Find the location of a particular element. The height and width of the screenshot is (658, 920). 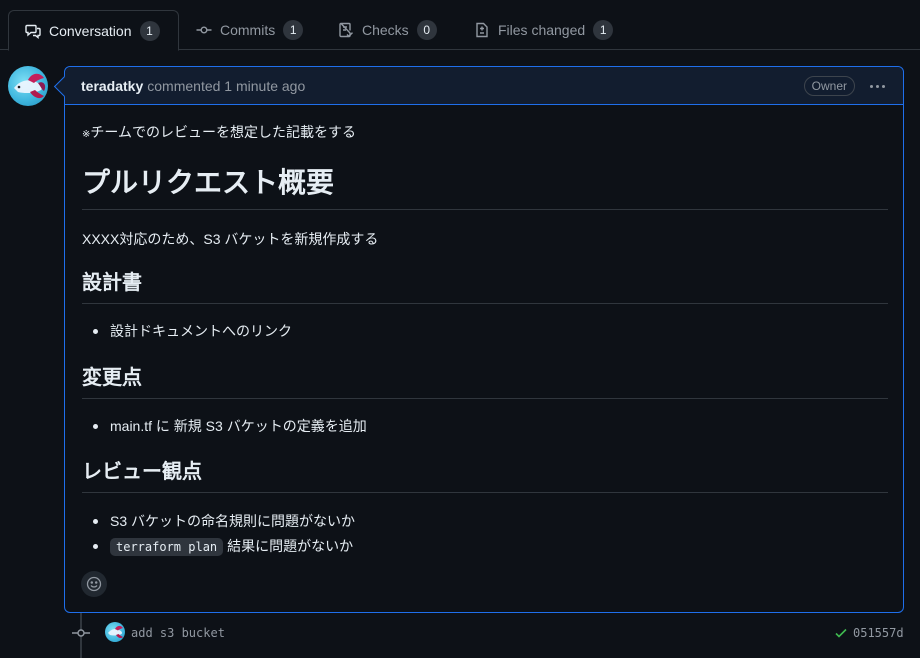

commit-icon is located at coordinates (204, 30).